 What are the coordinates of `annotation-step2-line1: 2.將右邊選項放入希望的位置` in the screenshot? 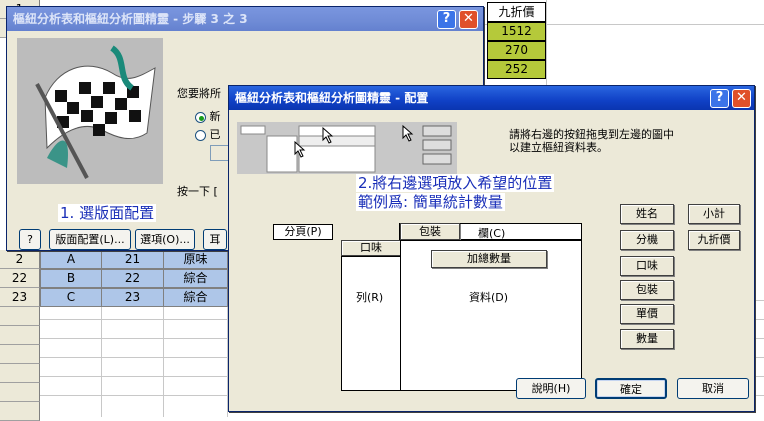 It's located at (455, 183).